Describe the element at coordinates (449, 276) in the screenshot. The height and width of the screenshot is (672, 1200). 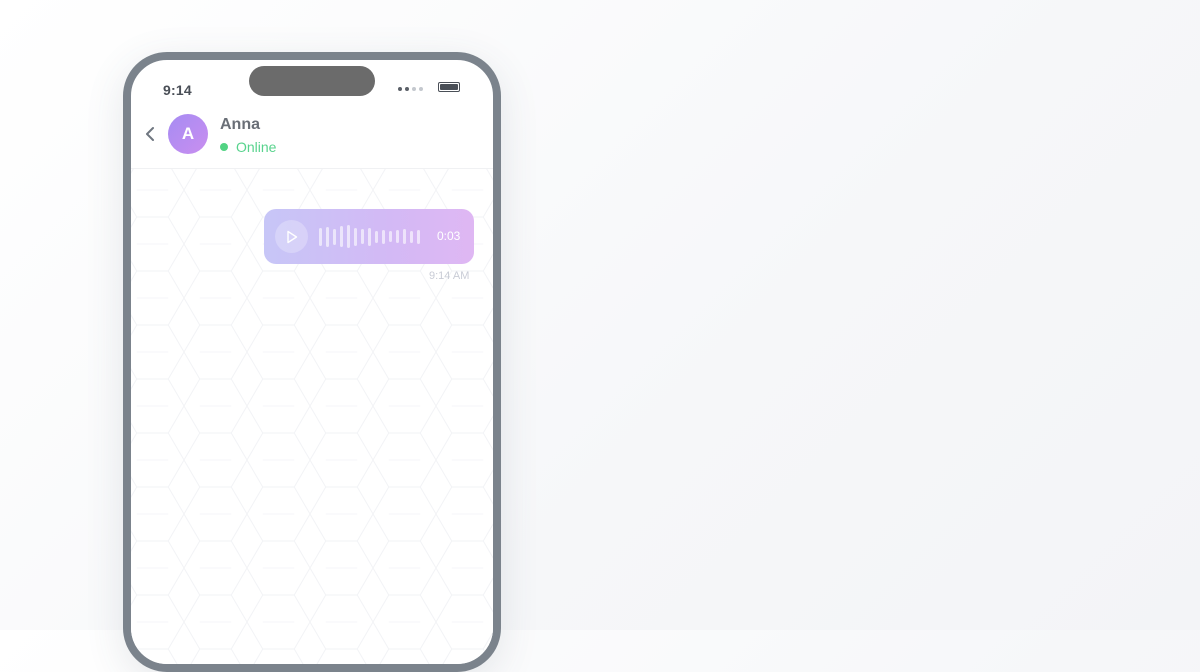
I see `message-timestamp: 9:14 AM` at that location.